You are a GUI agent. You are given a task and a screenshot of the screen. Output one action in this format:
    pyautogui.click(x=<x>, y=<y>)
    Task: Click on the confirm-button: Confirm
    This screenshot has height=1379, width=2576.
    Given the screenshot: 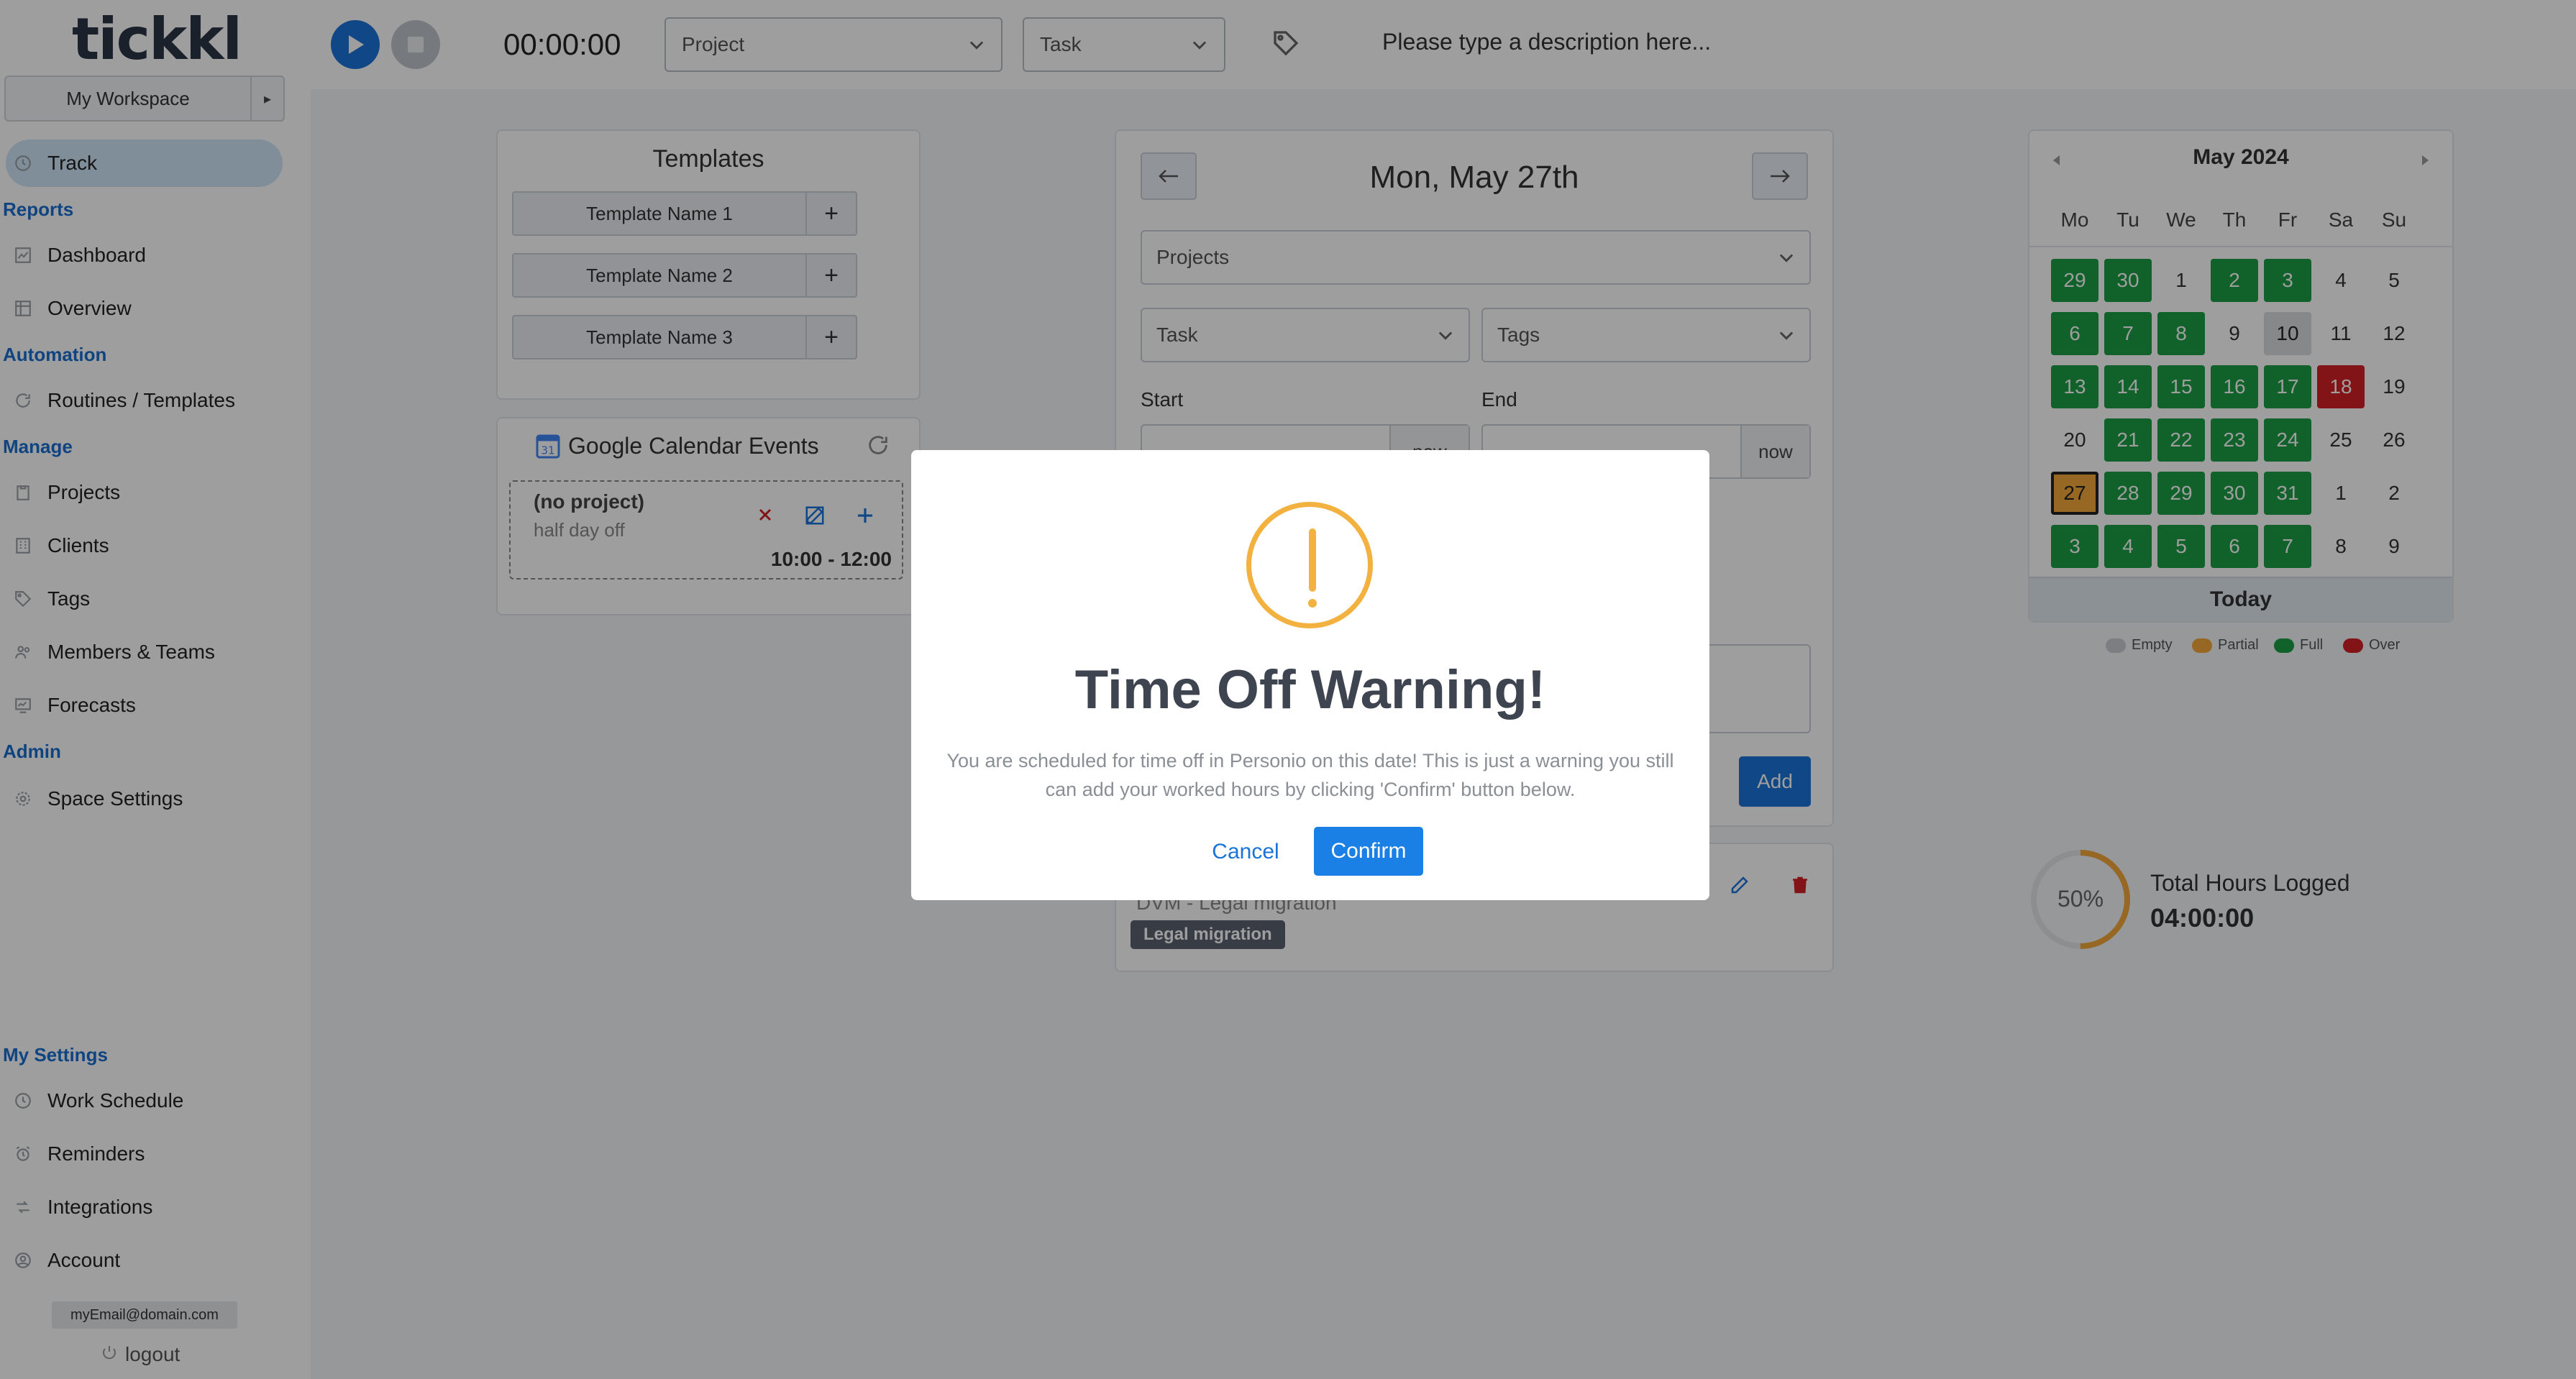 What is the action you would take?
    pyautogui.click(x=1368, y=851)
    